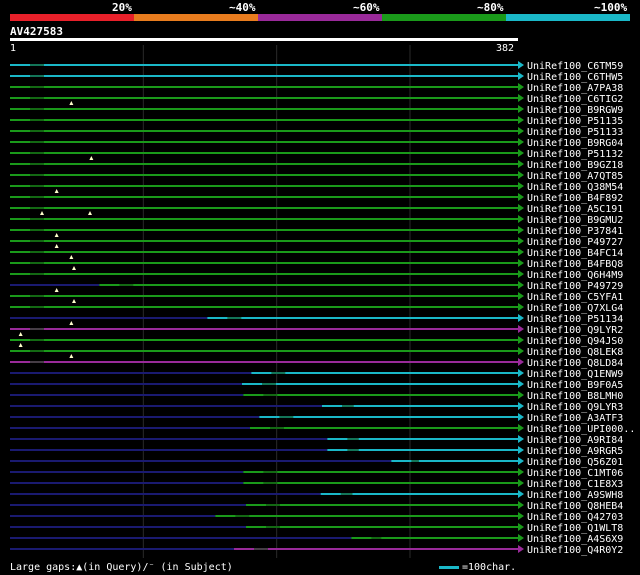  I want to click on hit-label: UniRef100_Q7XLG4, so click(575, 308).